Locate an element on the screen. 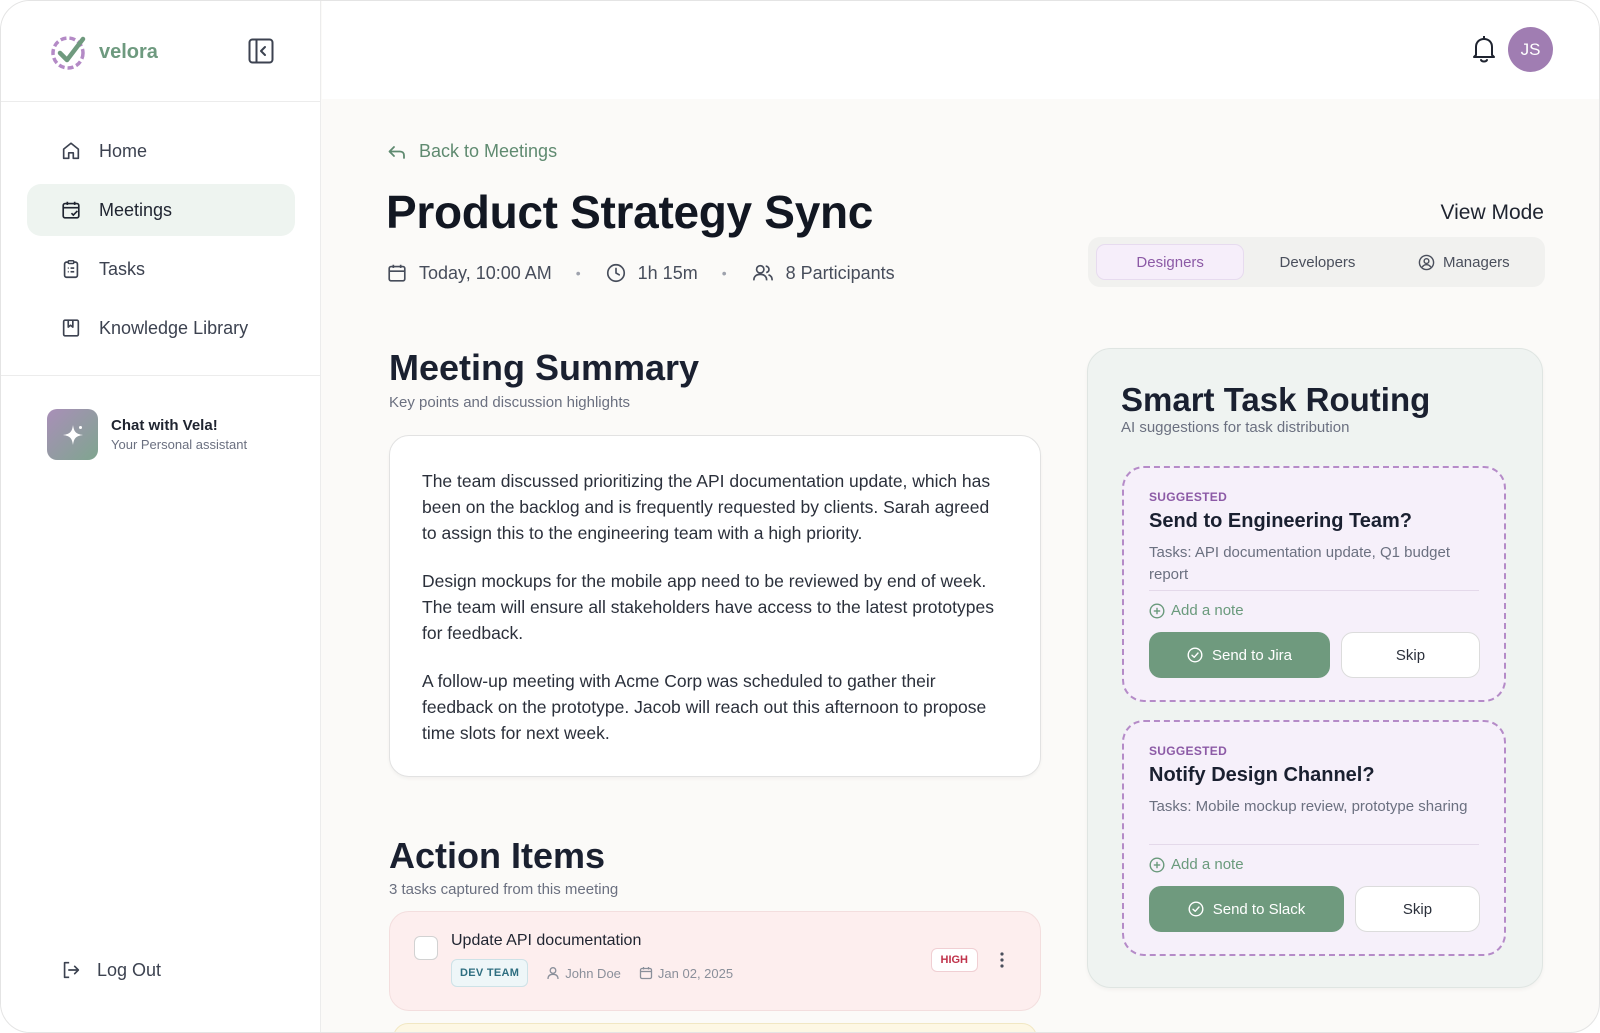 The width and height of the screenshot is (1600, 1033). task-assignee: John Doe is located at coordinates (583, 973).